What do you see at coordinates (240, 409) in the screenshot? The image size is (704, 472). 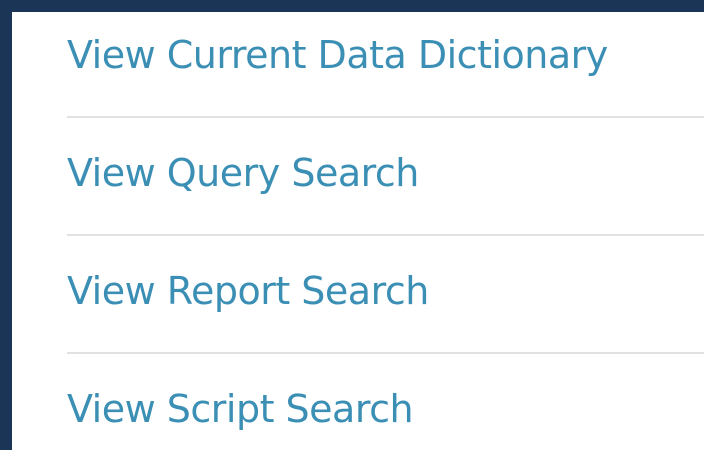 I see `view-script-search-link: View Script Search` at bounding box center [240, 409].